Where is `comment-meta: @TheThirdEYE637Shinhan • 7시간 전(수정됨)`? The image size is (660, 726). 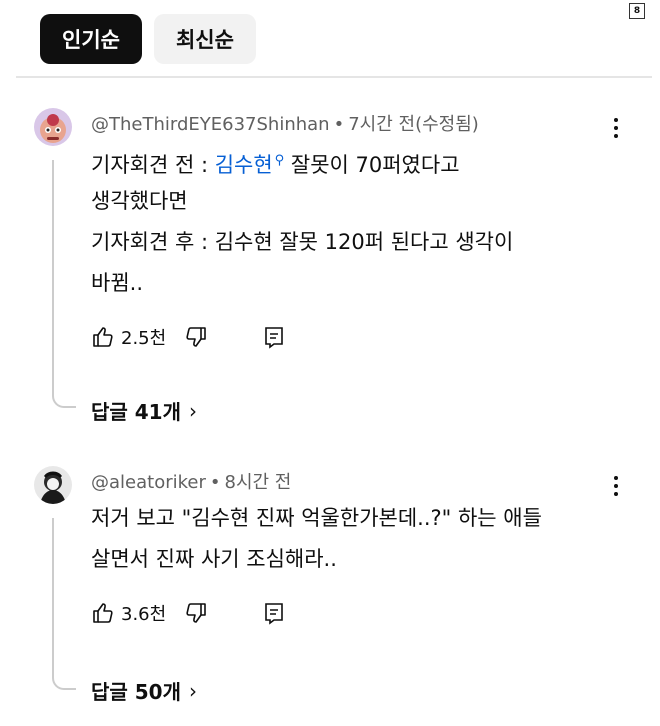 comment-meta: @TheThirdEYE637Shinhan • 7시간 전(수정됨) is located at coordinates (285, 124).